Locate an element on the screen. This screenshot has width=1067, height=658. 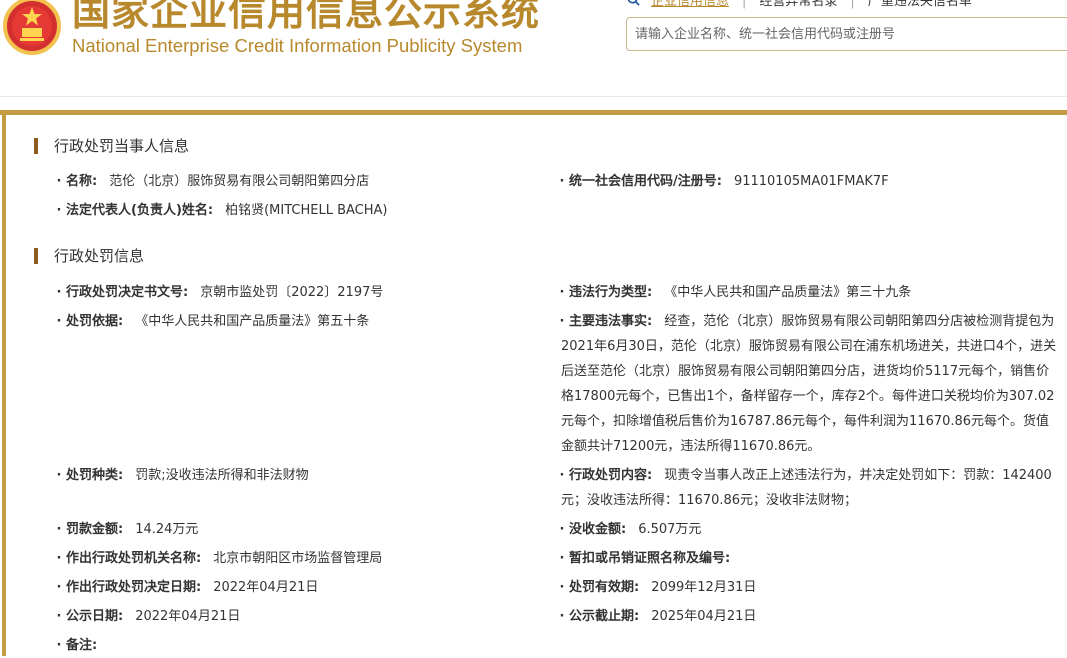
field-legal-rep: · 法定代表人(负责人)姓名: 柏铭贤(MITCHELL BACHA) is located at coordinates (222, 210).